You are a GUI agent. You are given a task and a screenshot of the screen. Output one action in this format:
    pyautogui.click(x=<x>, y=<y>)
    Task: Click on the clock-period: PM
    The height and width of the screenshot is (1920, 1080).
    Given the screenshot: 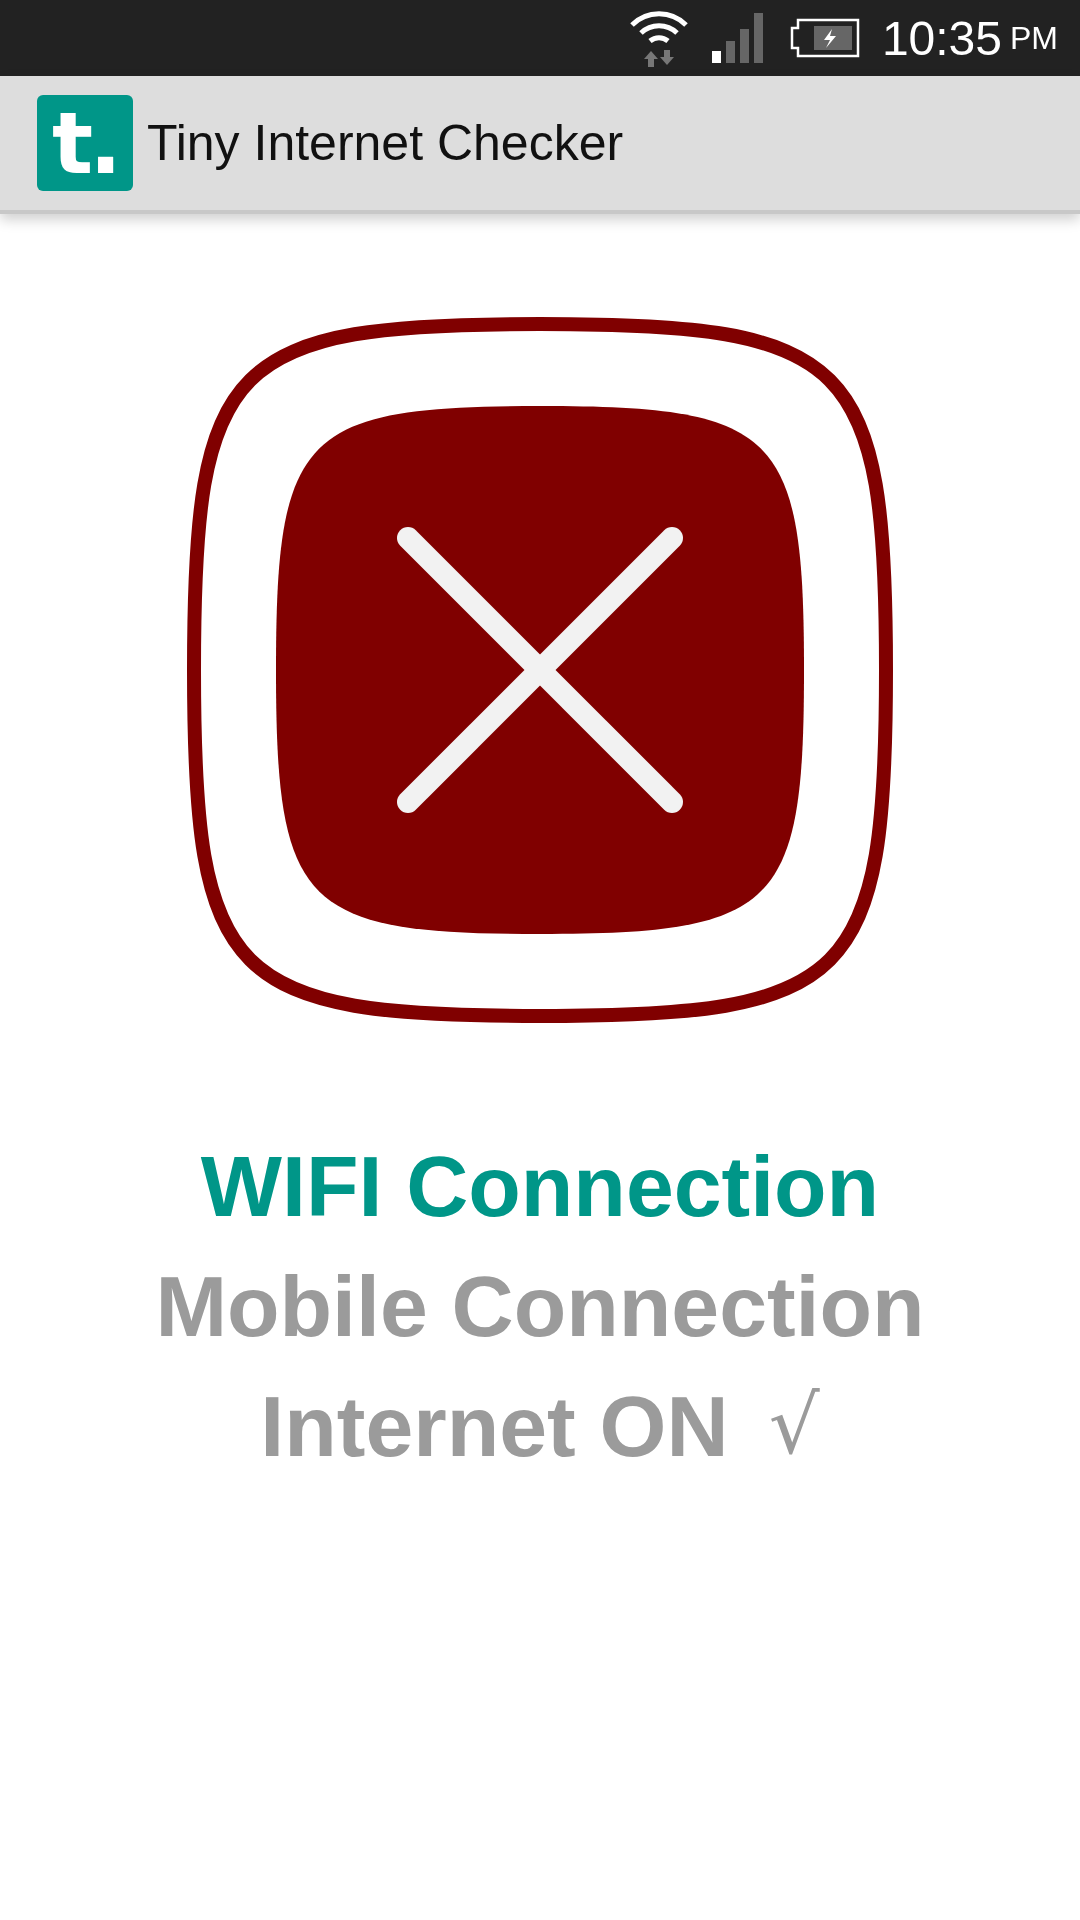 What is the action you would take?
    pyautogui.click(x=1034, y=38)
    